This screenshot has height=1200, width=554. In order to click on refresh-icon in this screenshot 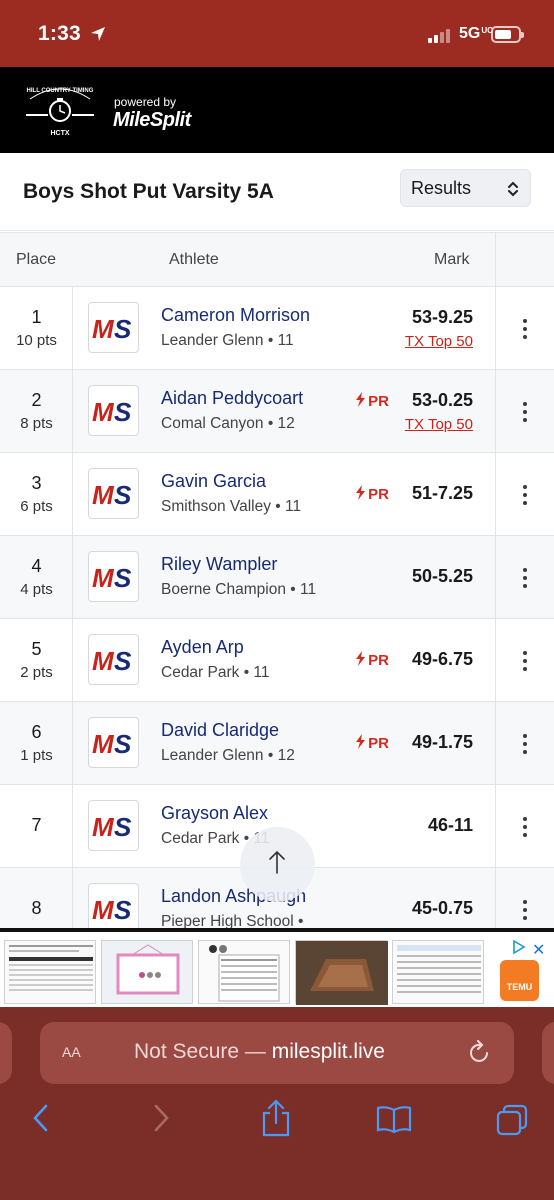, I will do `click(480, 1053)`.